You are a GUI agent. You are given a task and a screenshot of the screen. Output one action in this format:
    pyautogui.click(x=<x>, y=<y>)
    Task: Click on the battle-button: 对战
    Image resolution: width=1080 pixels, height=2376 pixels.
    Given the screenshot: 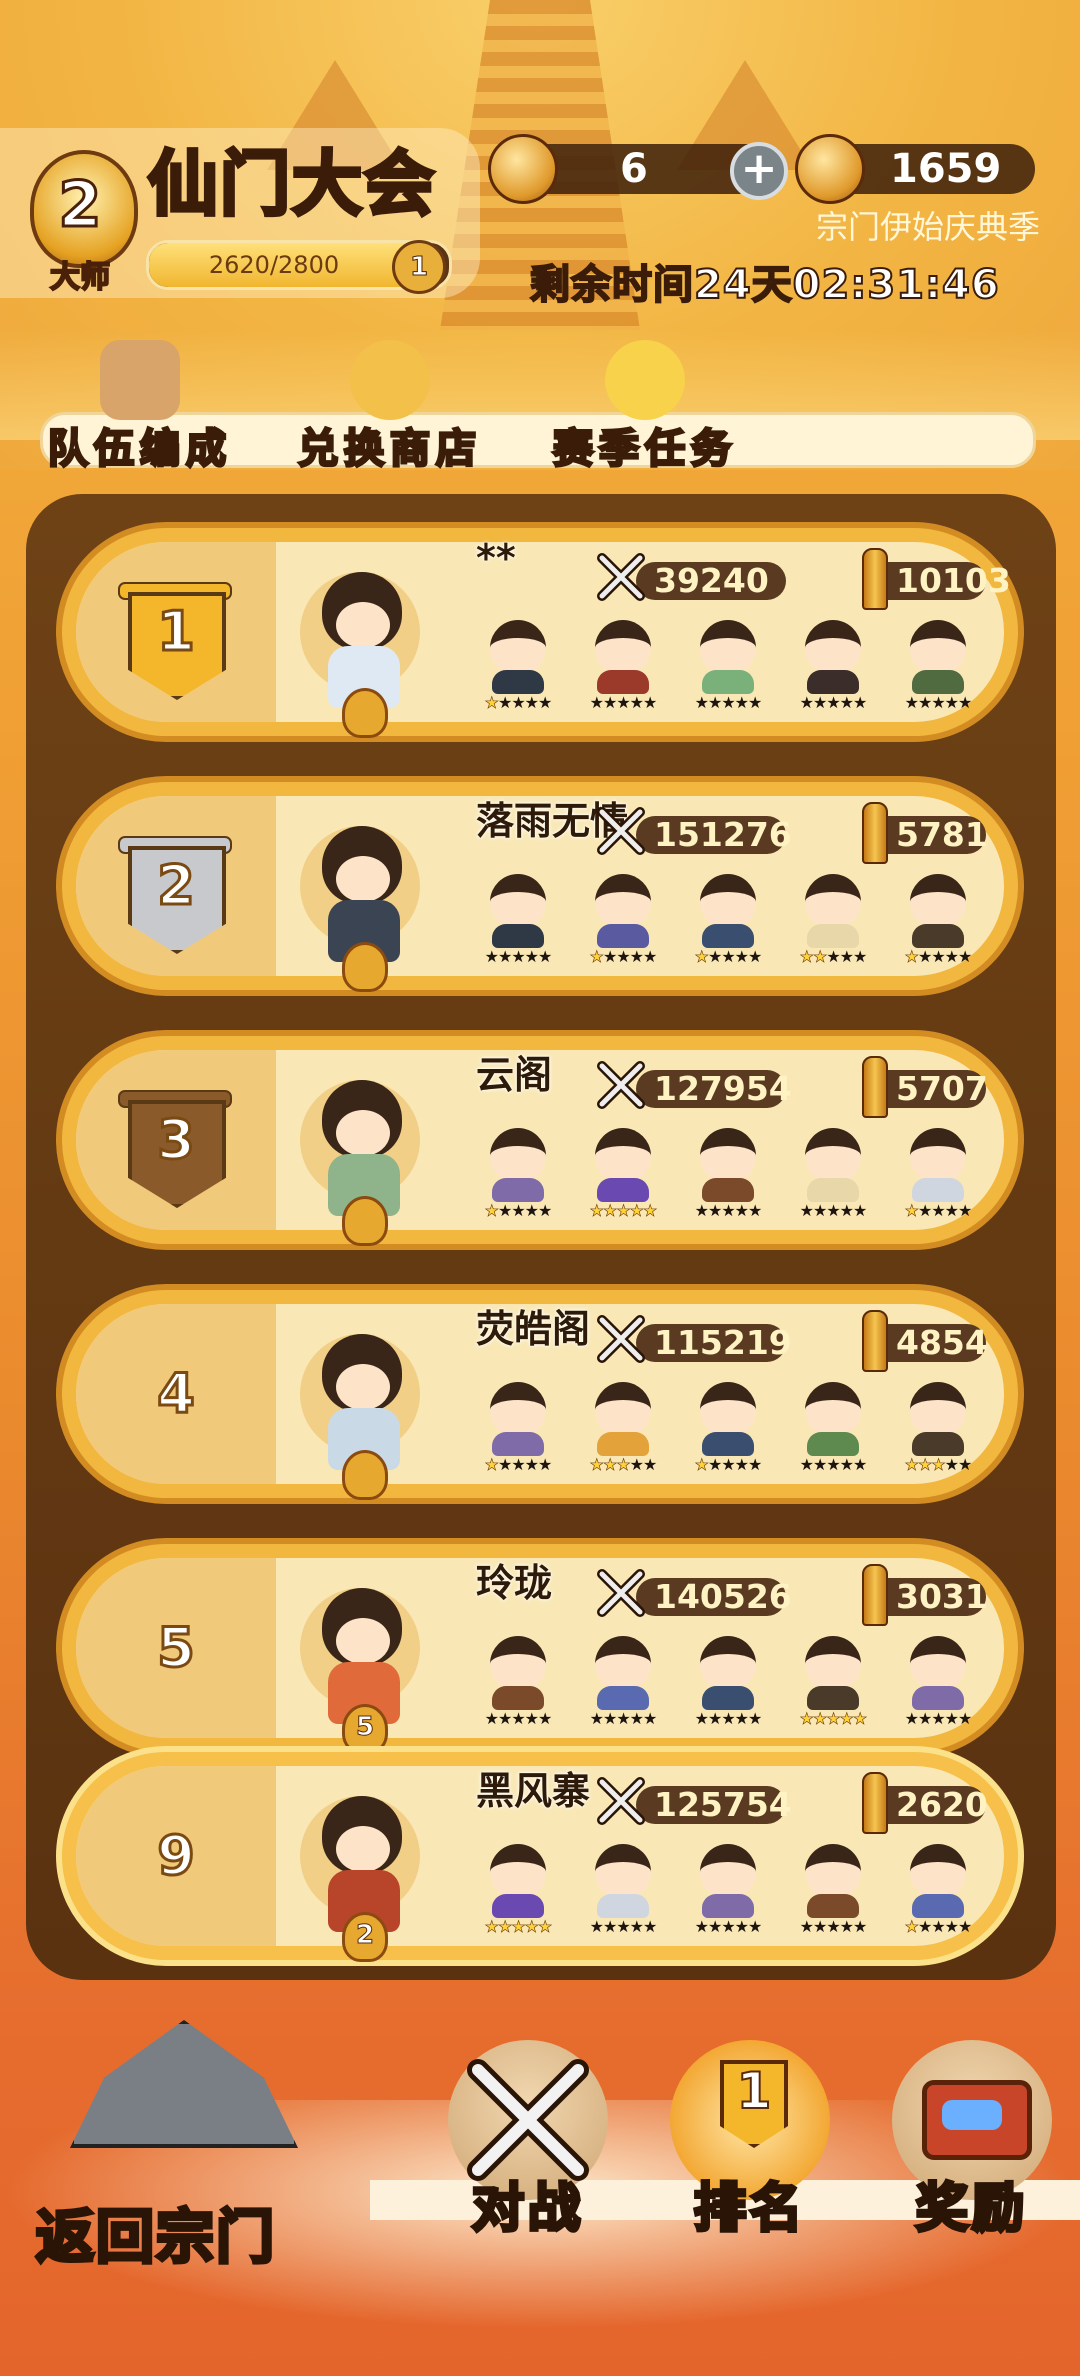 What is the action you would take?
    pyautogui.click(x=528, y=2140)
    